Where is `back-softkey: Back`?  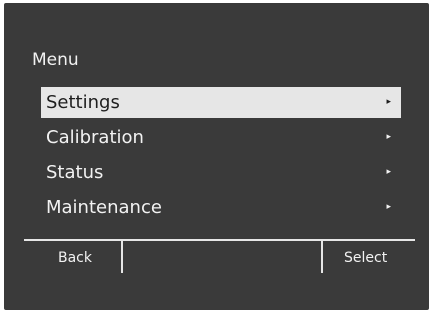
back-softkey: Back is located at coordinates (75, 258).